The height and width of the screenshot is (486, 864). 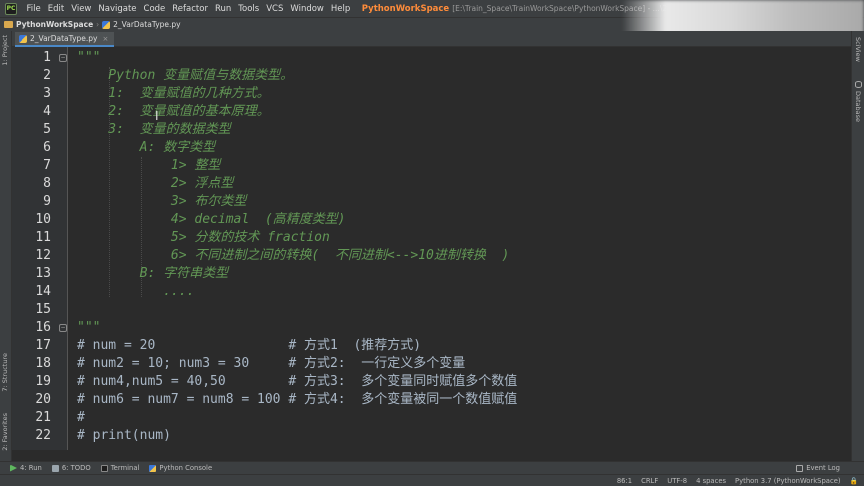 What do you see at coordinates (293, 256) in the screenshot?
I see `code-line-12: 6> 不同进制之间的转换( 不同进制<-->10进制转换 )` at bounding box center [293, 256].